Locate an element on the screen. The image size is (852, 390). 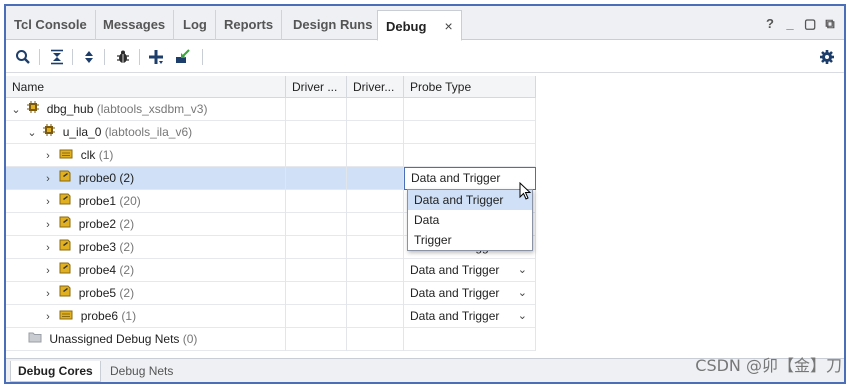
table-row: › probe6 (1) Data and Trigger ⌄ is located at coordinates (271, 316).